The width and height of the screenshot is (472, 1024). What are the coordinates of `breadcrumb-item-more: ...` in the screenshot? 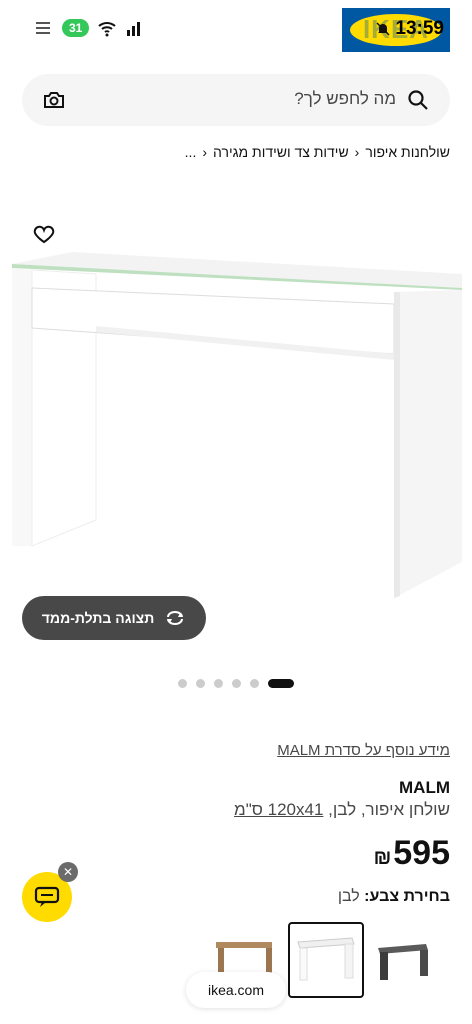 It's located at (191, 152).